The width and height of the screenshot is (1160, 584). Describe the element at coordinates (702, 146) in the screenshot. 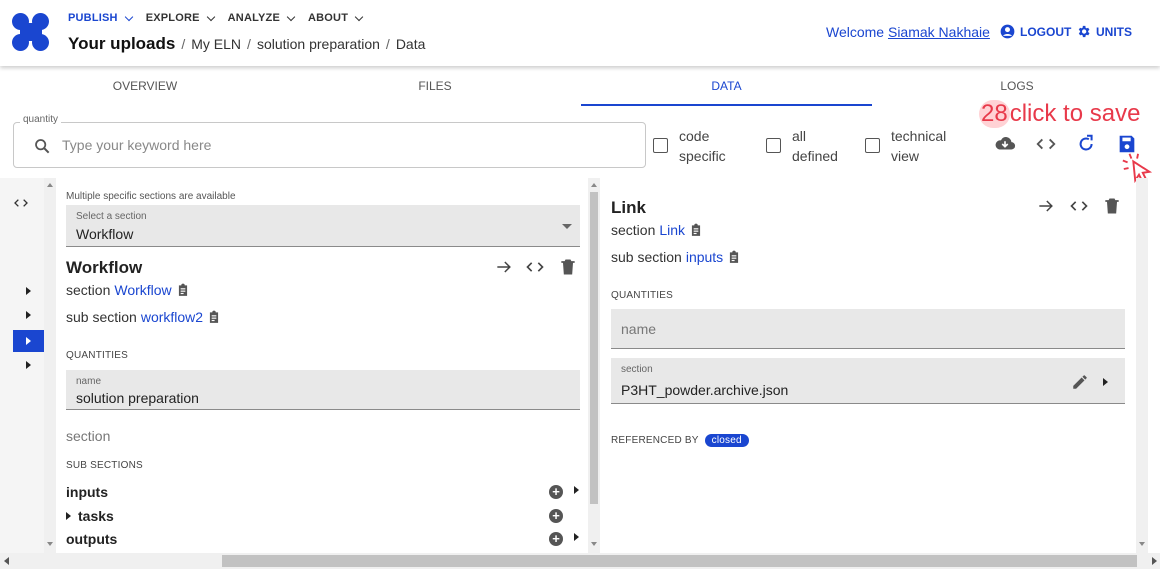

I see `filter-code-specific-label: code specific` at that location.